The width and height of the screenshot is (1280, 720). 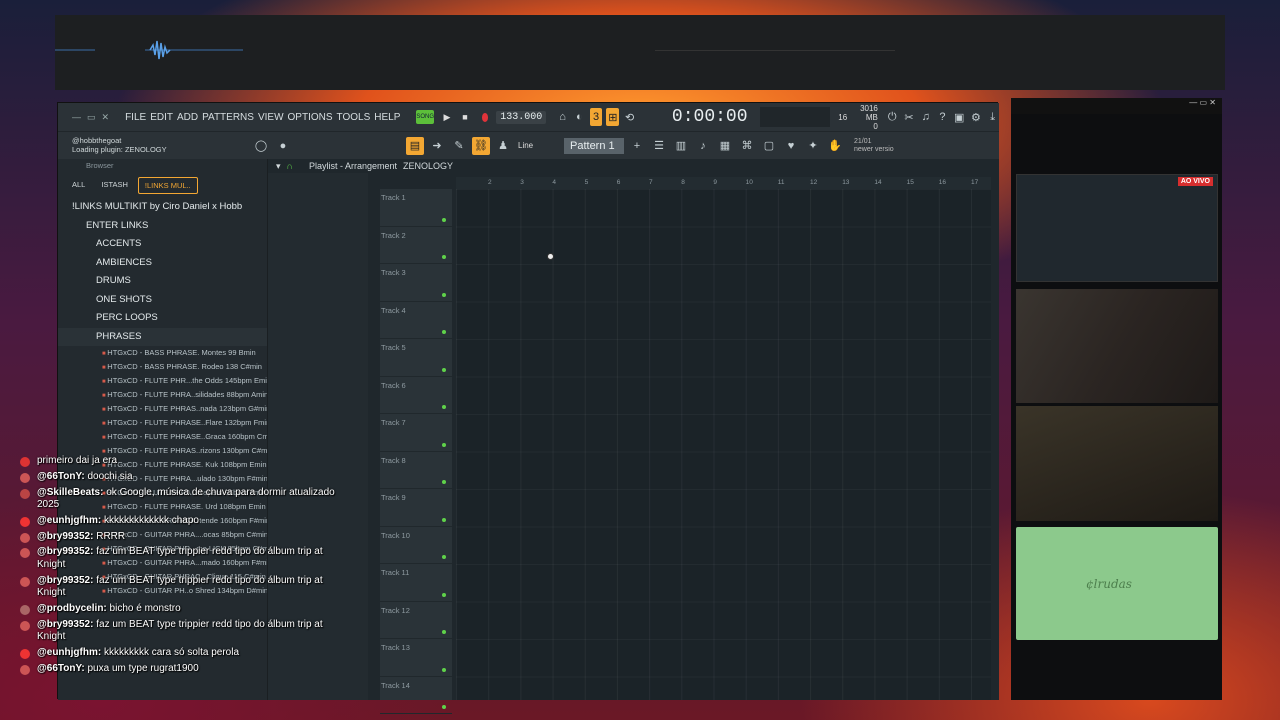 What do you see at coordinates (162, 367) in the screenshot?
I see `browser-file: HTGxCD - BASS PHRASE. Rodeo 138 C#min` at bounding box center [162, 367].